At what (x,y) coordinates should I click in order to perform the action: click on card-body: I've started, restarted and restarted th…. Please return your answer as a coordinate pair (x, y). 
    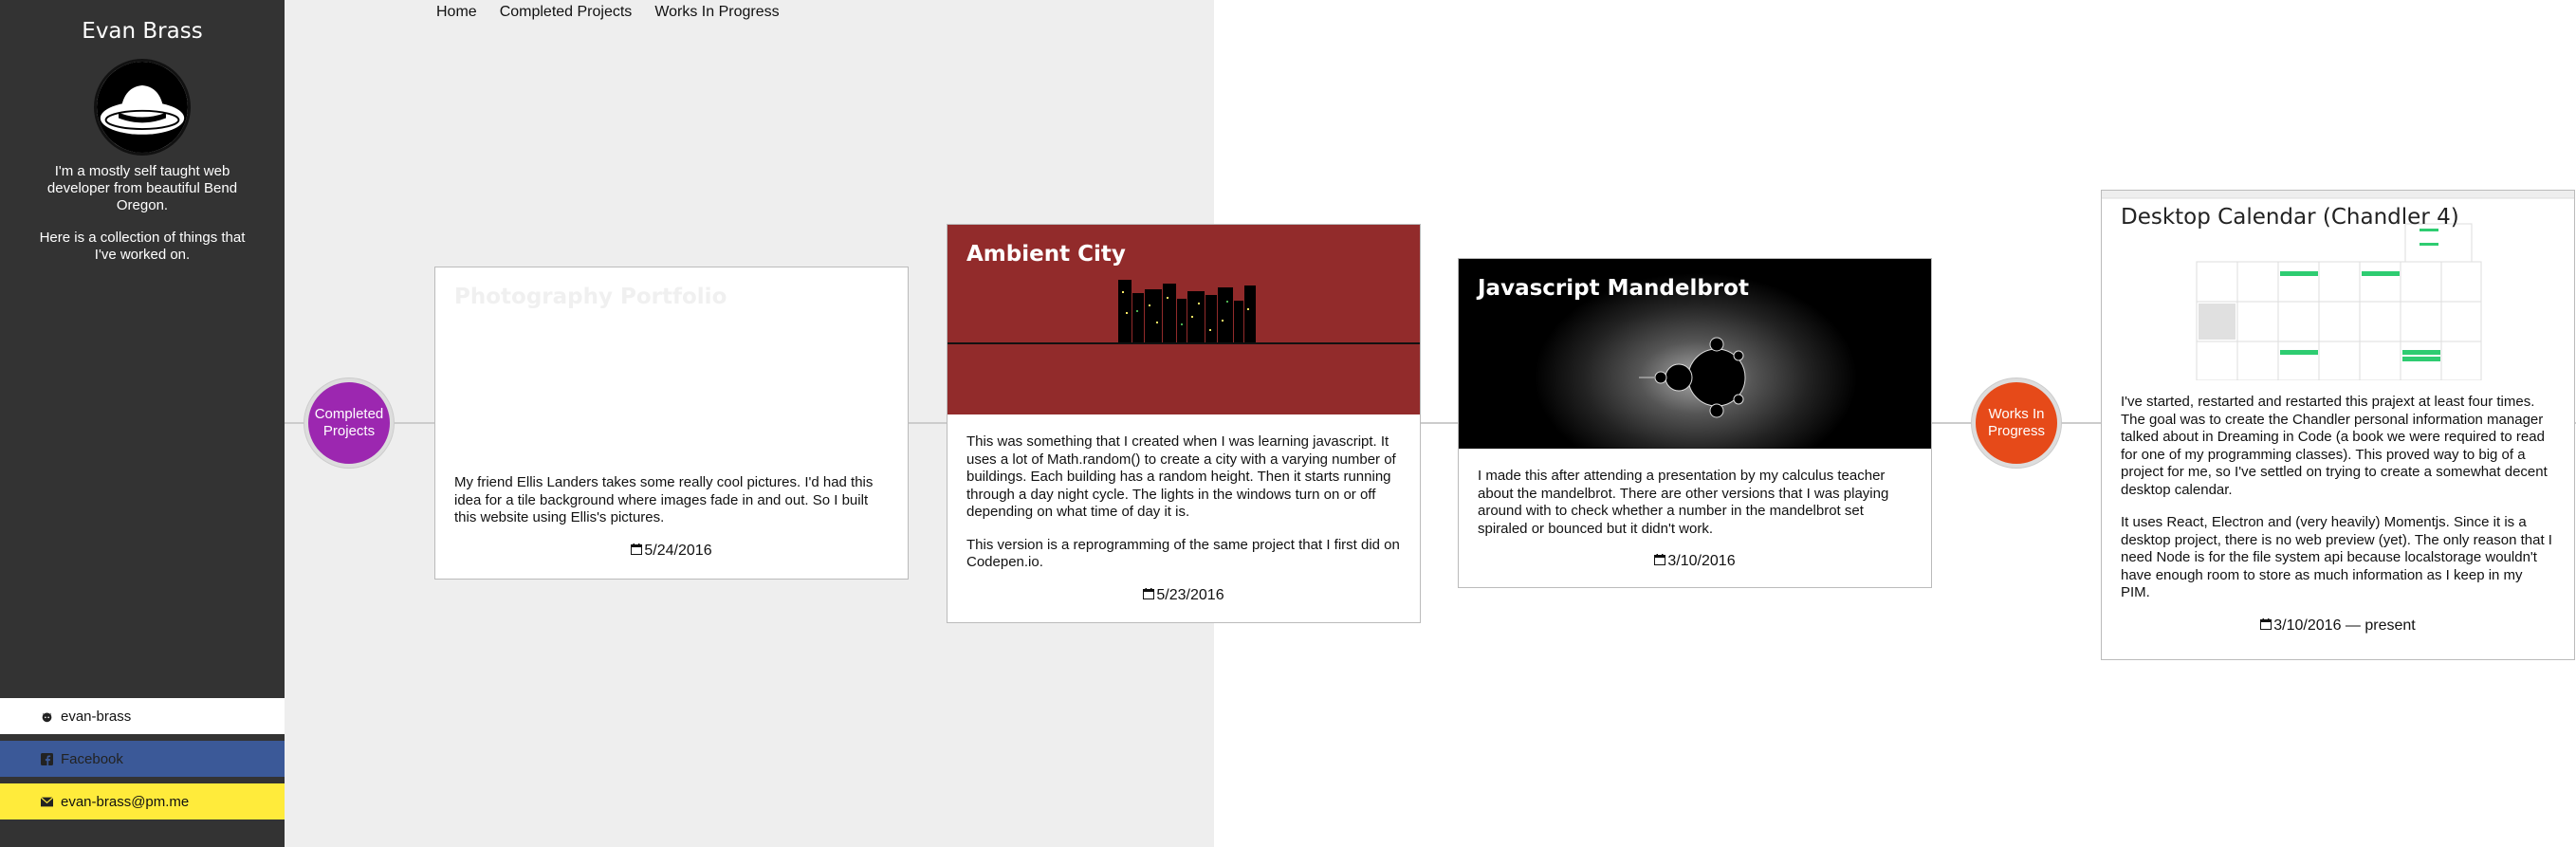
    Looking at the image, I should click on (2338, 516).